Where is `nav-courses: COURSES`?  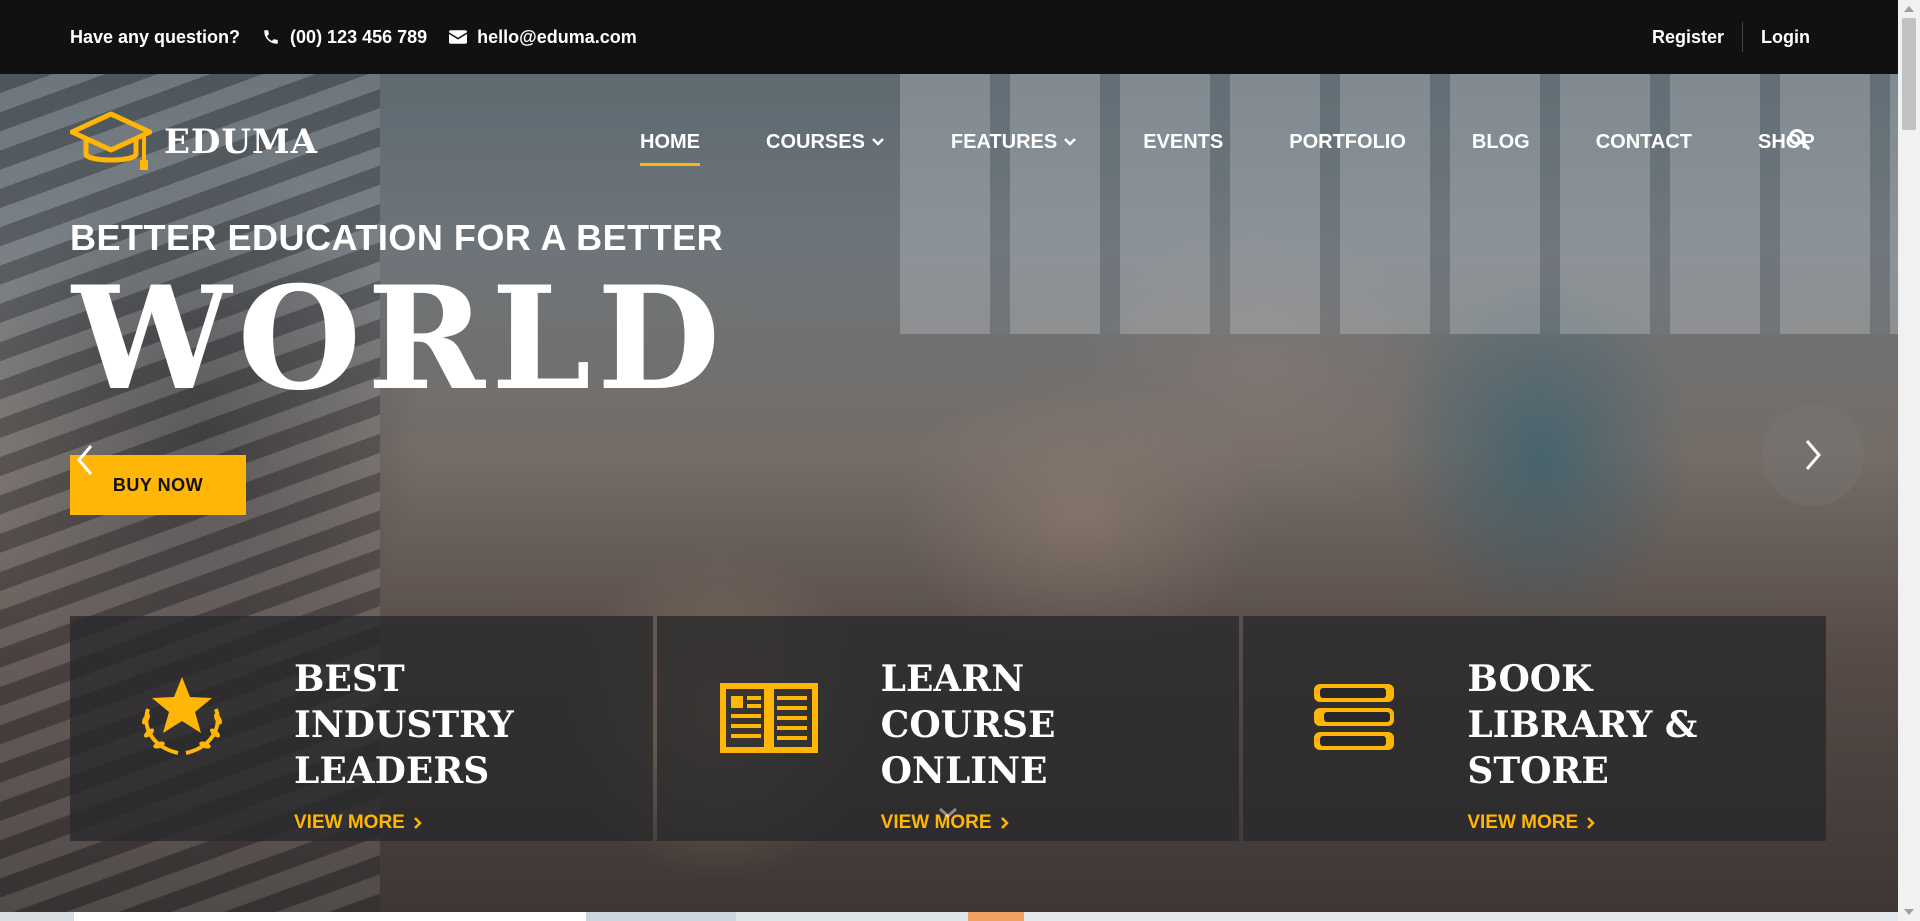
nav-courses: COURSES is located at coordinates (825, 142).